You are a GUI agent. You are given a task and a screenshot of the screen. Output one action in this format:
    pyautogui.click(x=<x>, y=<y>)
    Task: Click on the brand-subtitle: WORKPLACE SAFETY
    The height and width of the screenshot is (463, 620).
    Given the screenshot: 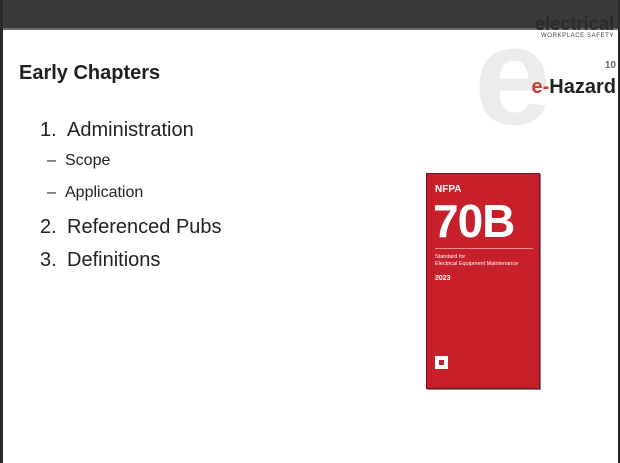 What is the action you would take?
    pyautogui.click(x=577, y=36)
    